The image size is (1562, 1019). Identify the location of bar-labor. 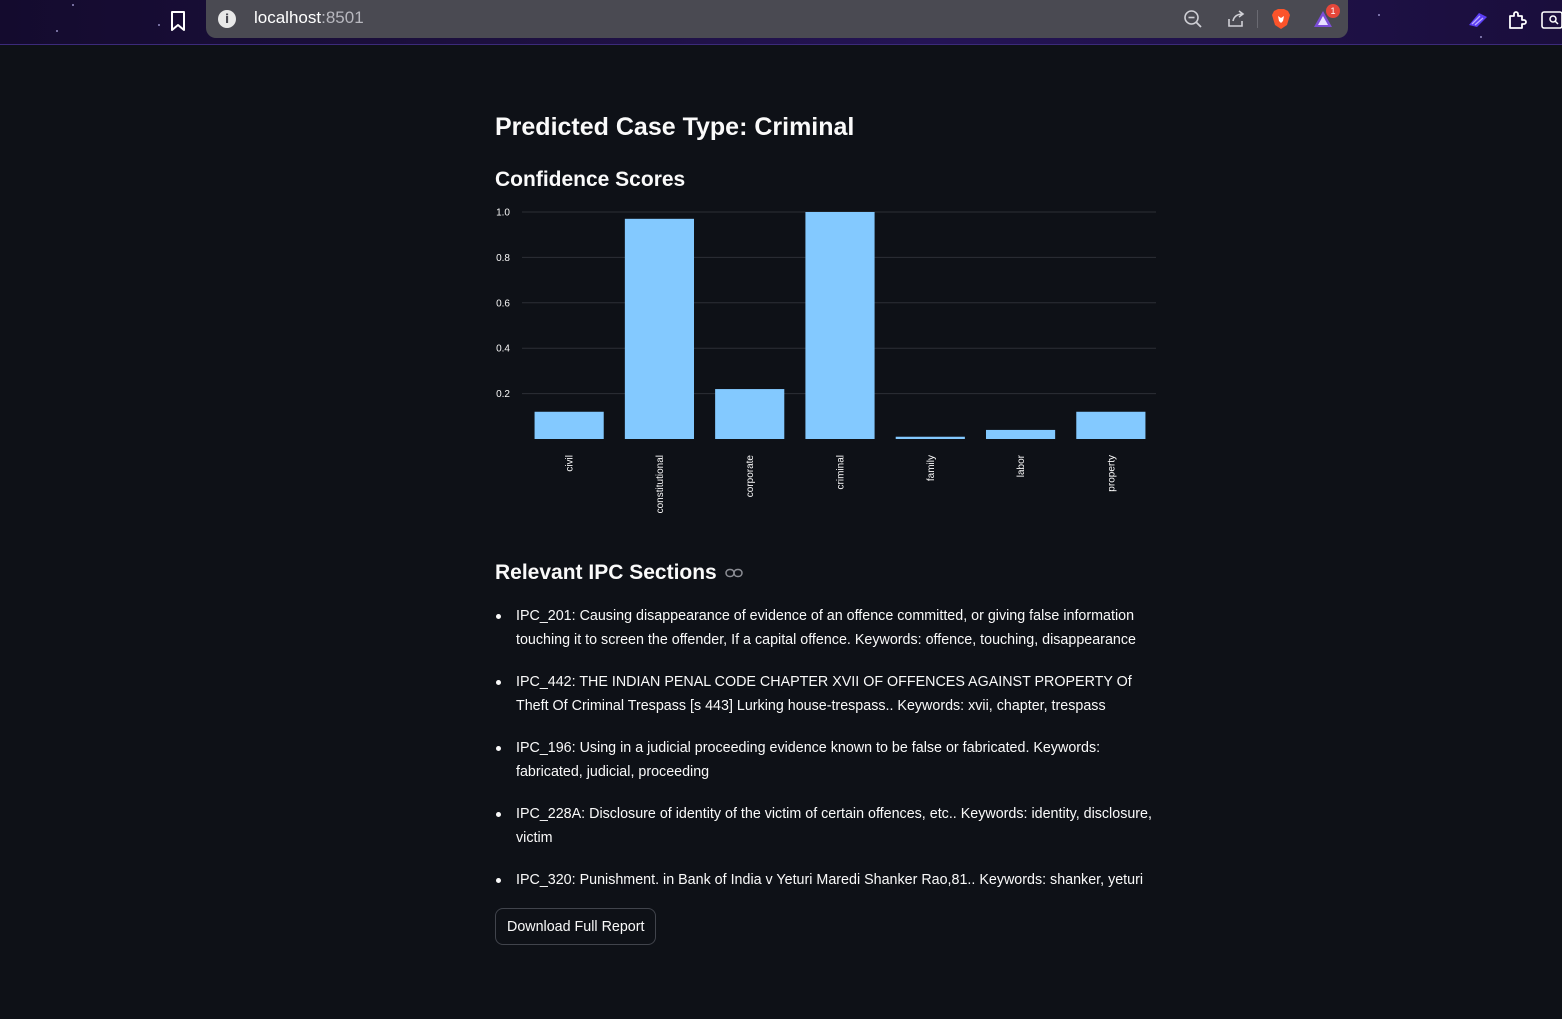
(1020, 434).